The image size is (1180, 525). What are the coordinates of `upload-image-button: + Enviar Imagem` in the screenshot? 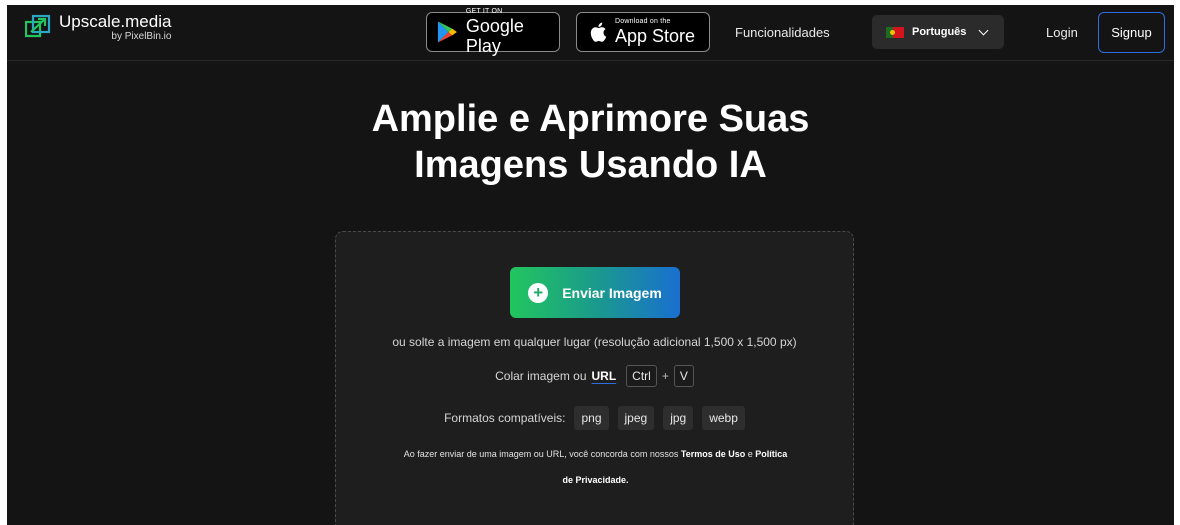 It's located at (595, 292).